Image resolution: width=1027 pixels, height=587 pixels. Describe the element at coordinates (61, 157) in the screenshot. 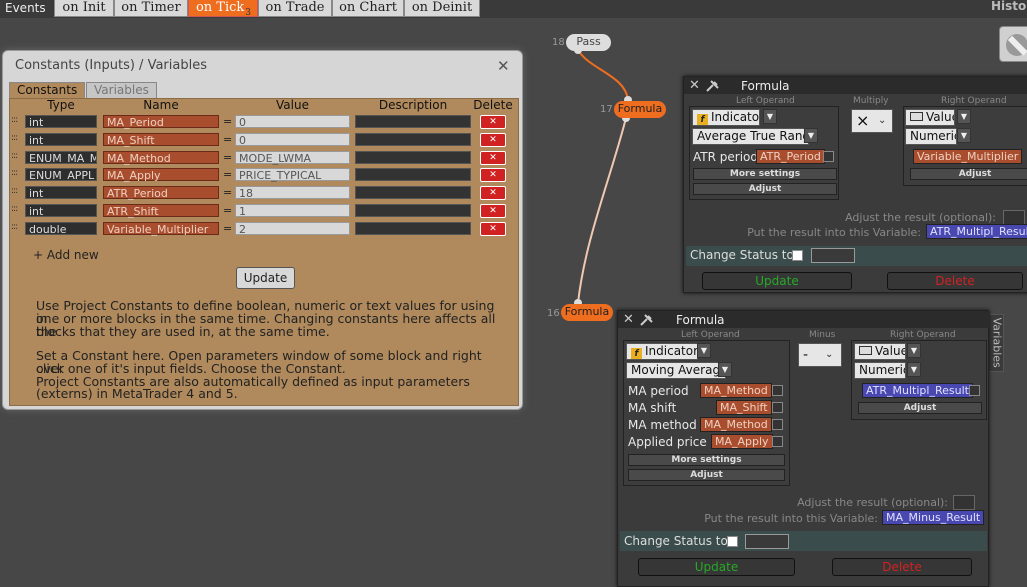

I see `type-field: ENUM_MA_M` at that location.